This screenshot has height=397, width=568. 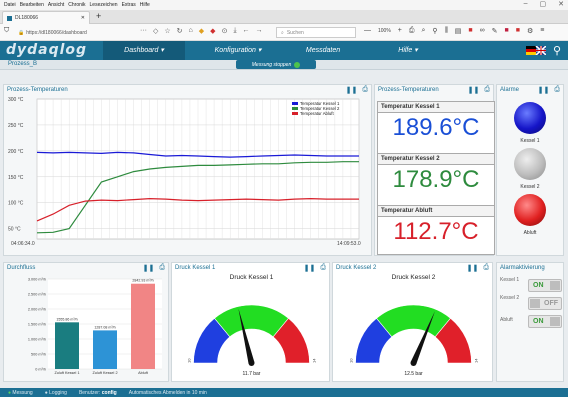 What do you see at coordinates (201, 31) in the screenshot?
I see `extension-icon: ◆` at bounding box center [201, 31].